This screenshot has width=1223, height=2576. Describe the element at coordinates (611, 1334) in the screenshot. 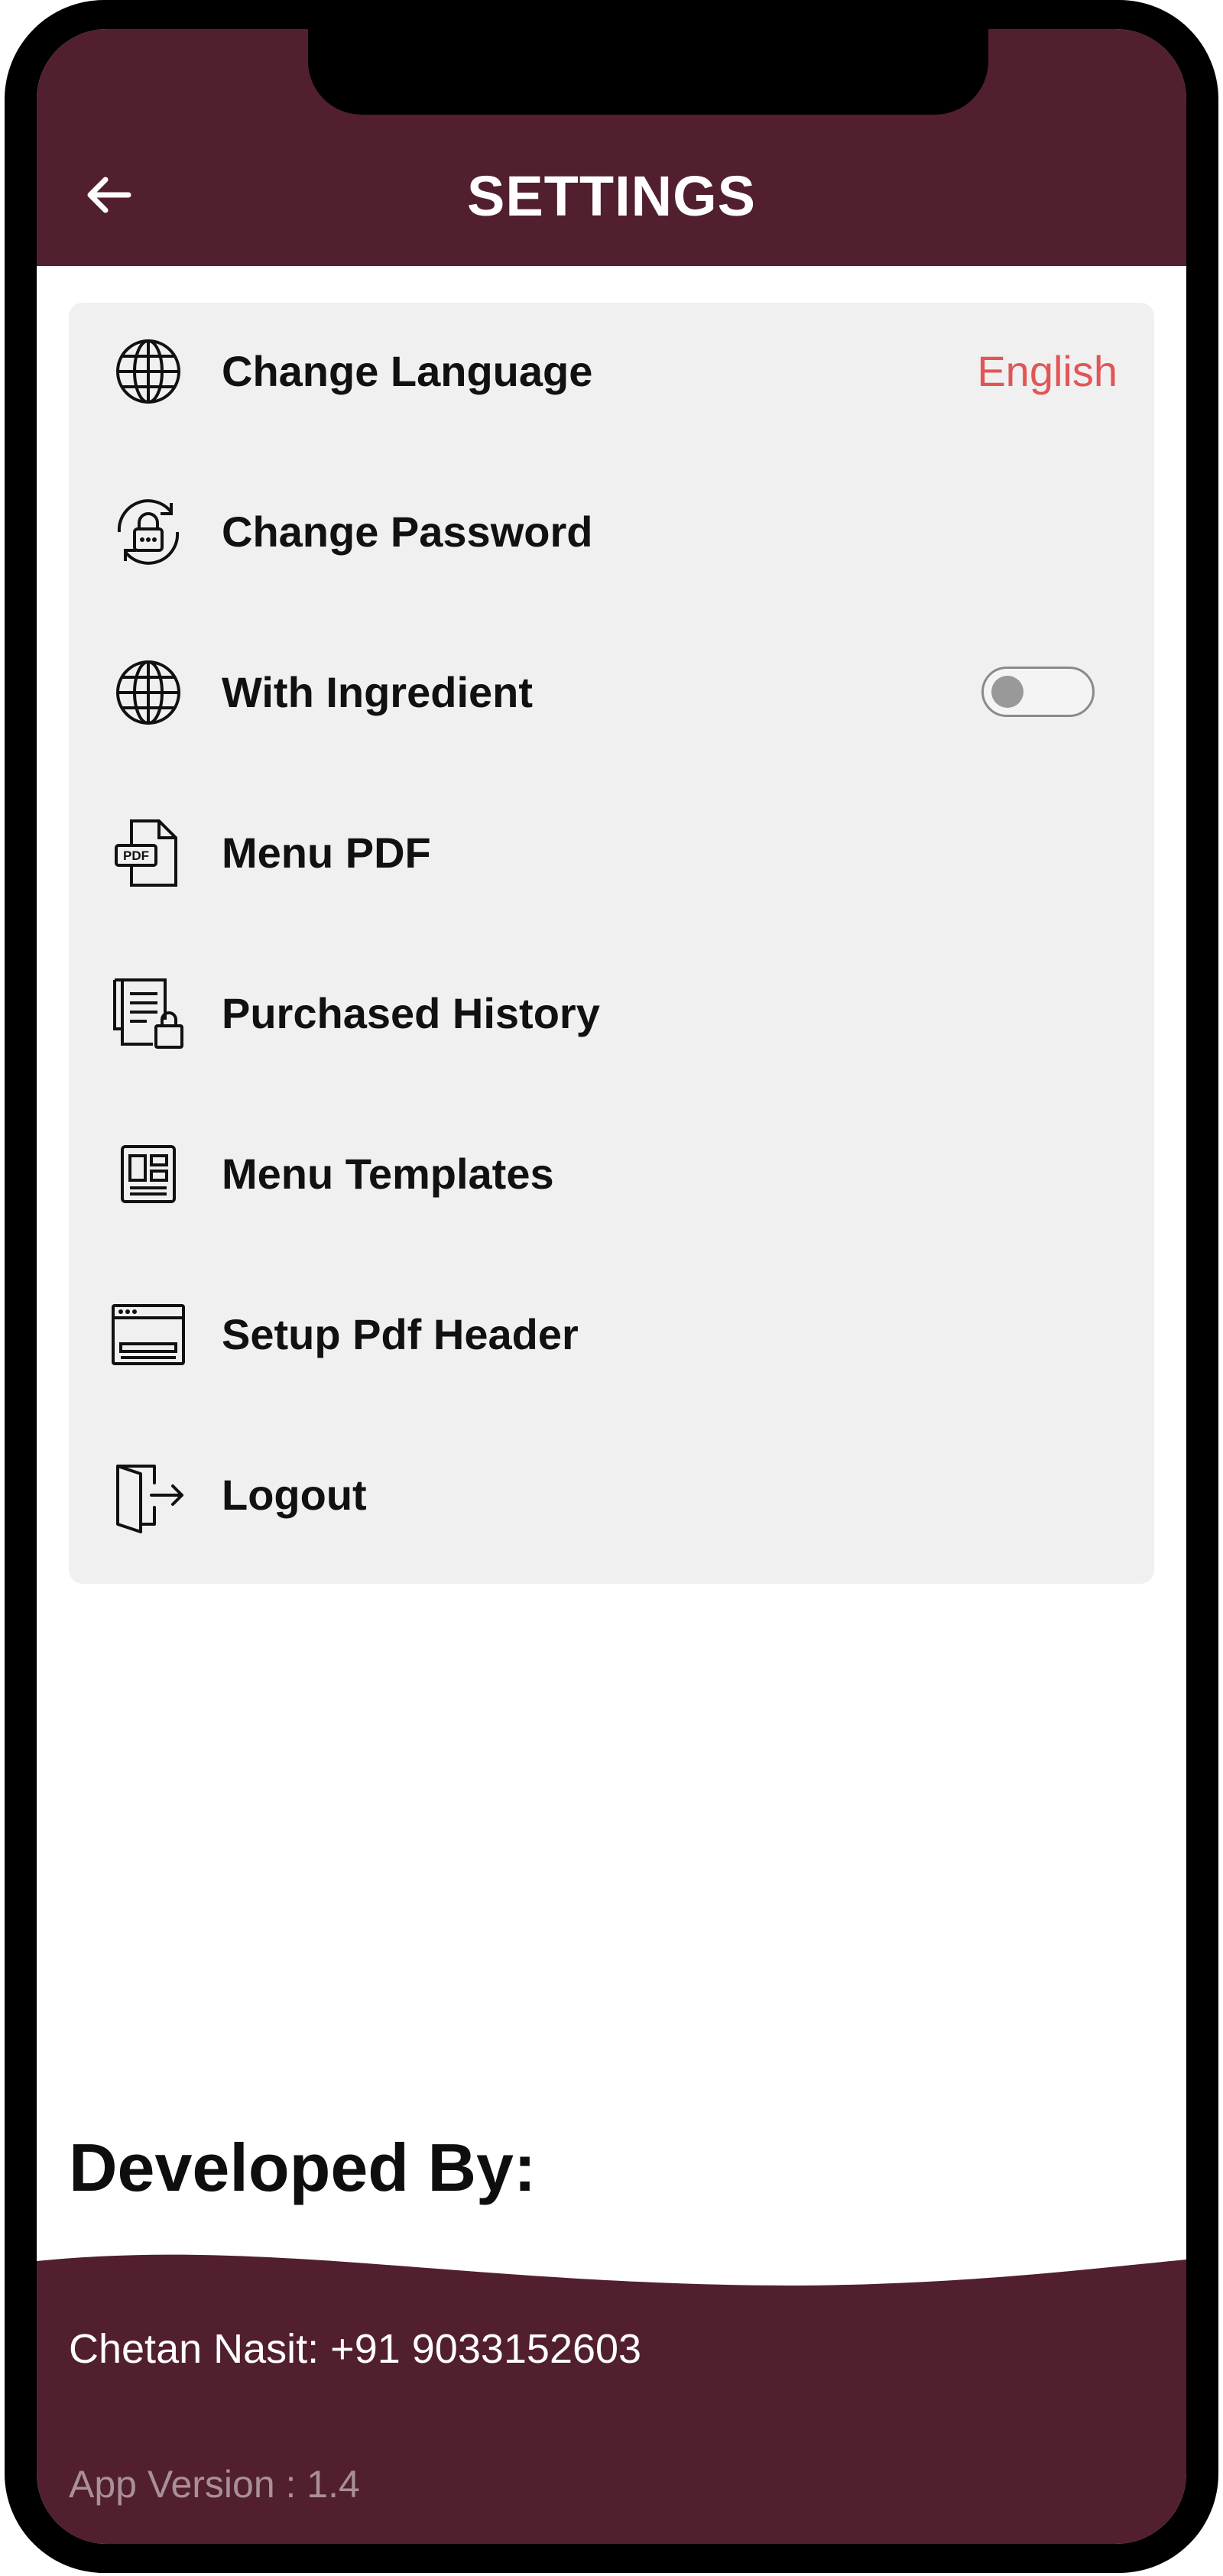

I see `settings-item-setup-pdf-header: Setup Pdf Header` at that location.